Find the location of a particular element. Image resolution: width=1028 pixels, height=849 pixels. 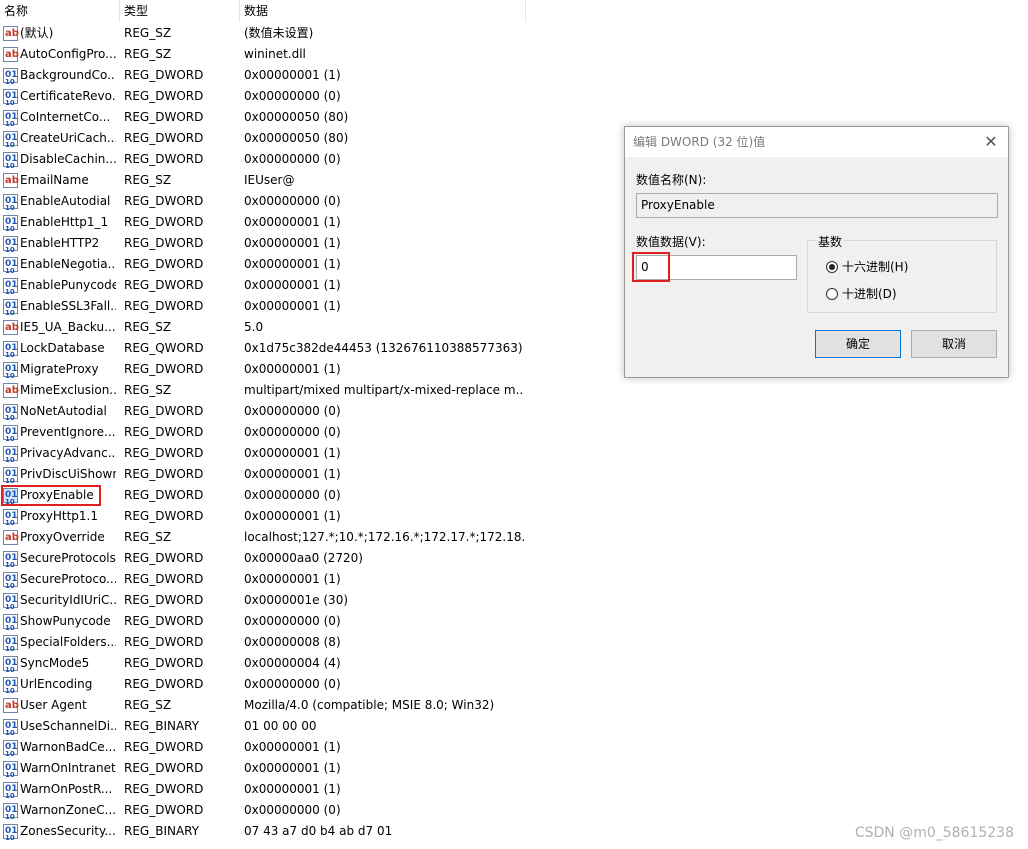

table-row: EnableNegotia... REG_DWORD 0x00000001 (1) is located at coordinates (263, 268).